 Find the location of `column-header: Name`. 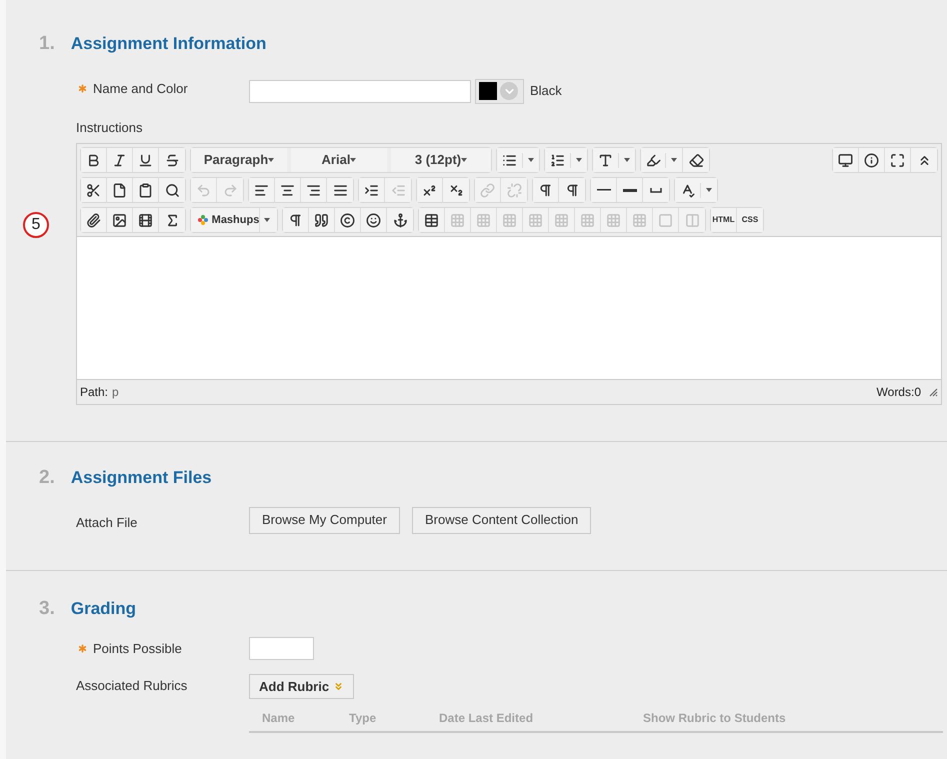

column-header: Name is located at coordinates (278, 718).